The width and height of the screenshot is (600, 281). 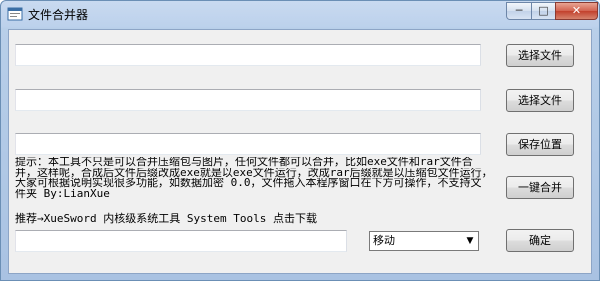 What do you see at coordinates (576, 11) in the screenshot?
I see `close-button: ✕` at bounding box center [576, 11].